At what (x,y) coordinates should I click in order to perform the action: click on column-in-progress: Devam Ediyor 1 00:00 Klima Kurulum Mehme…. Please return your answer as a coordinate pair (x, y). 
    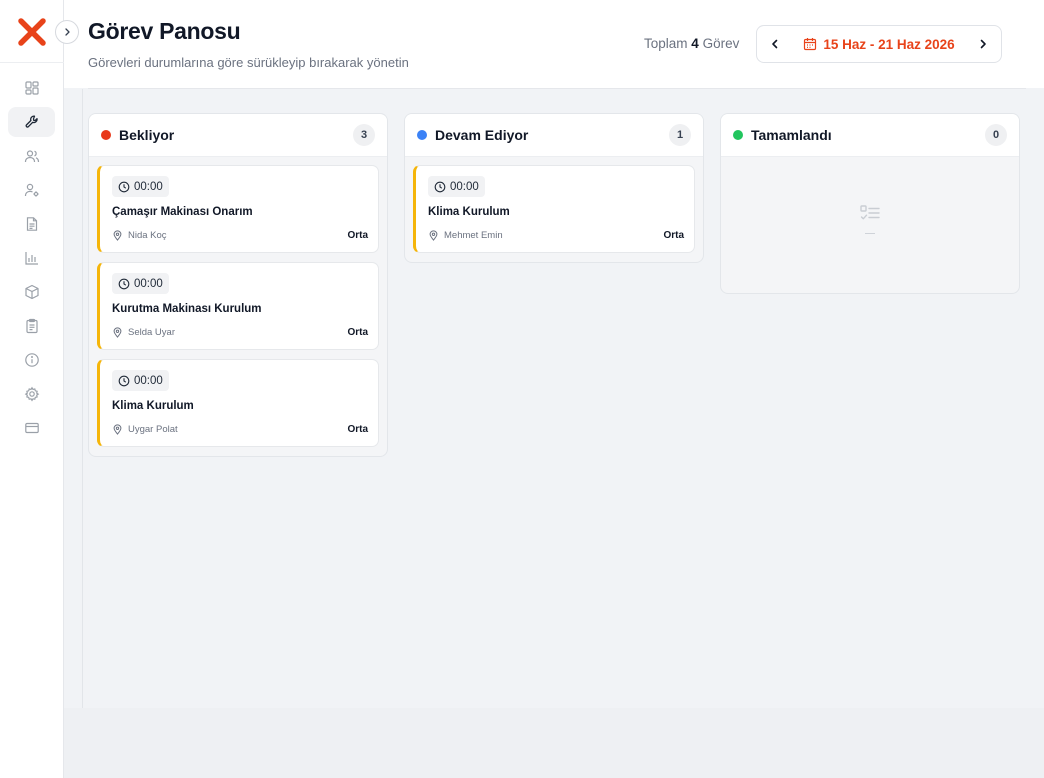
    Looking at the image, I should click on (554, 188).